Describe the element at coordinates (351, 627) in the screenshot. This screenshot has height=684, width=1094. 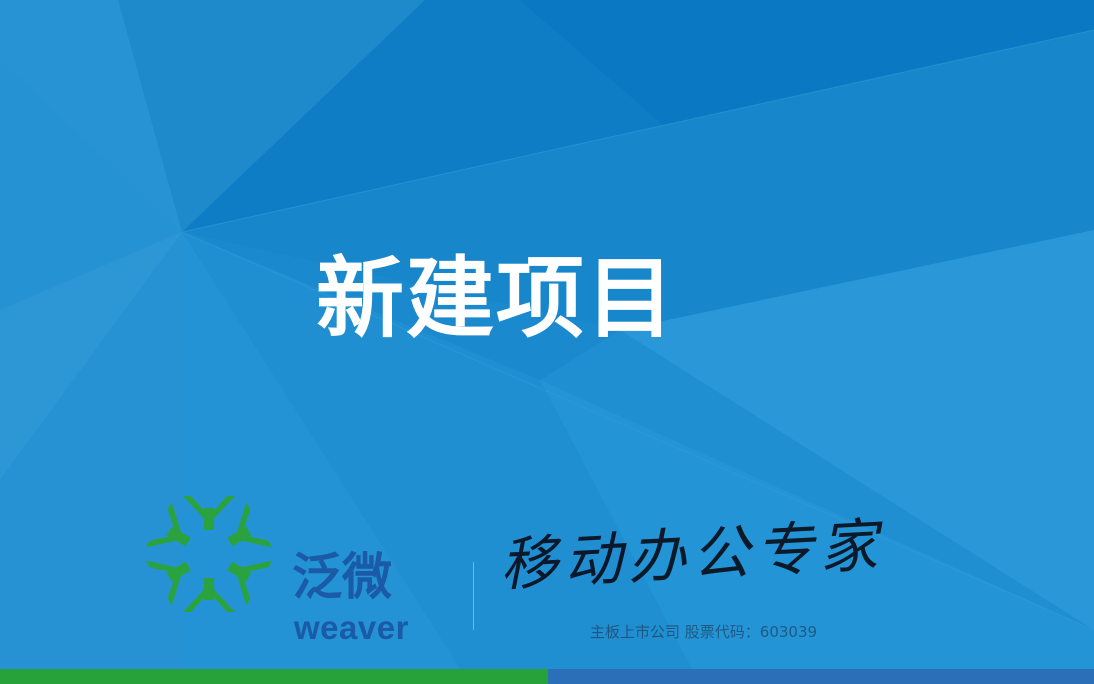
I see `brand-name-en: weaver` at that location.